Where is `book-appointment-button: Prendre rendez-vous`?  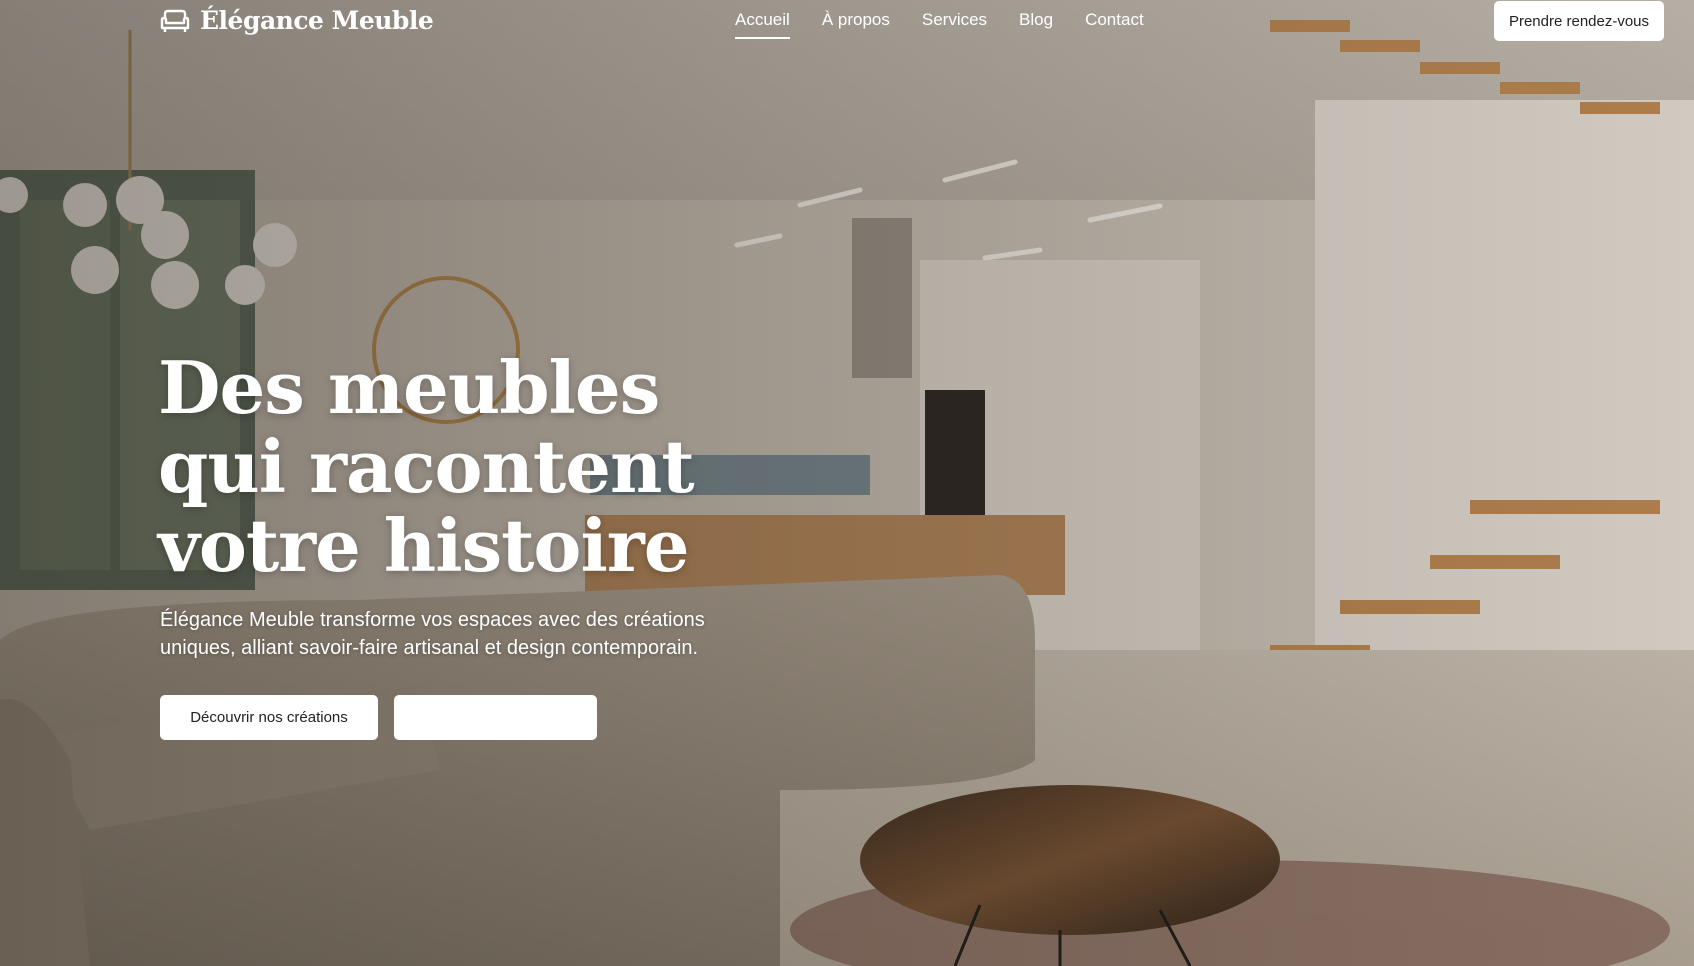
book-appointment-button: Prendre rendez-vous is located at coordinates (1579, 21).